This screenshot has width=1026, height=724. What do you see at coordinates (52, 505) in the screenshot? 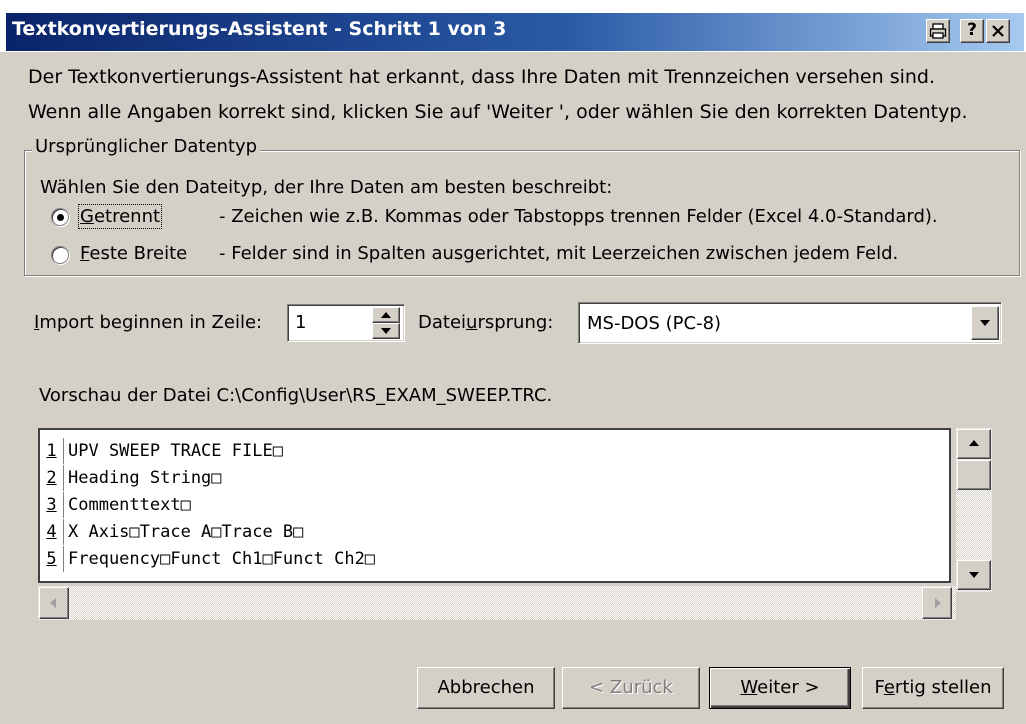
I see `line-number: 3` at bounding box center [52, 505].